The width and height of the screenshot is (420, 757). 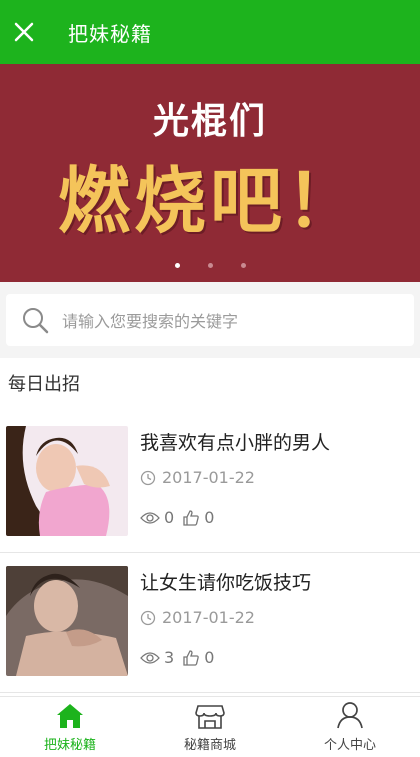 I want to click on carousel-dots, so click(x=210, y=265).